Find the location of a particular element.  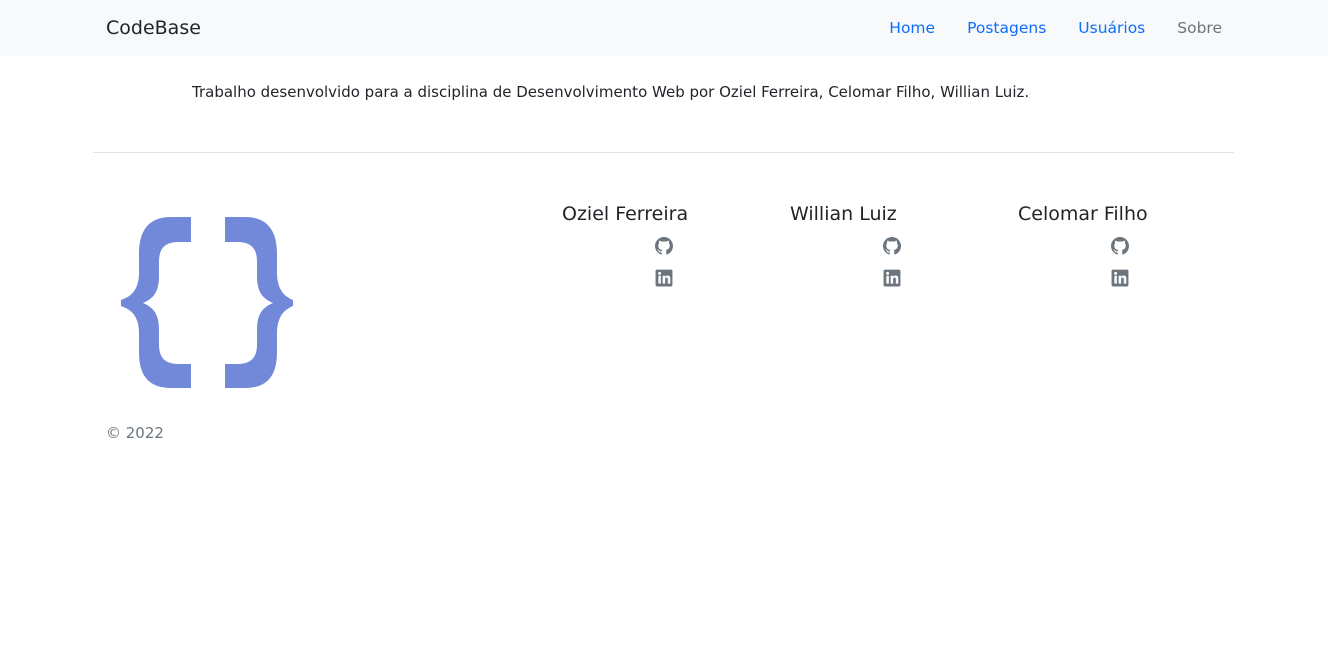

author-card-willian: Willian Luiz is located at coordinates (890, 244).